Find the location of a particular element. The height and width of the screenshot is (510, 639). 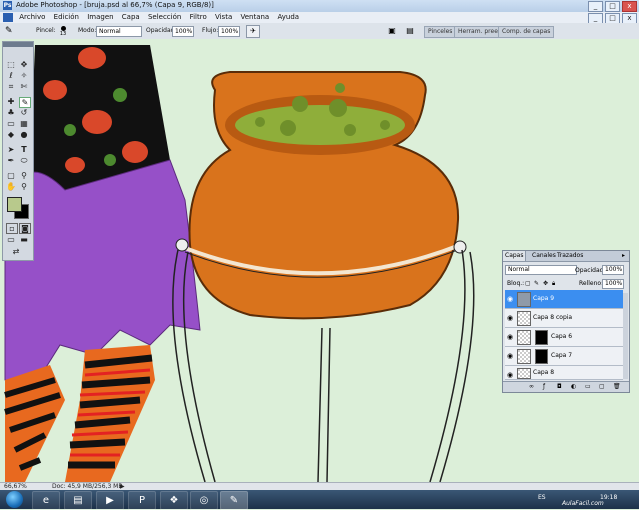

file-explorer-icon: ▤ is located at coordinates (78, 500).